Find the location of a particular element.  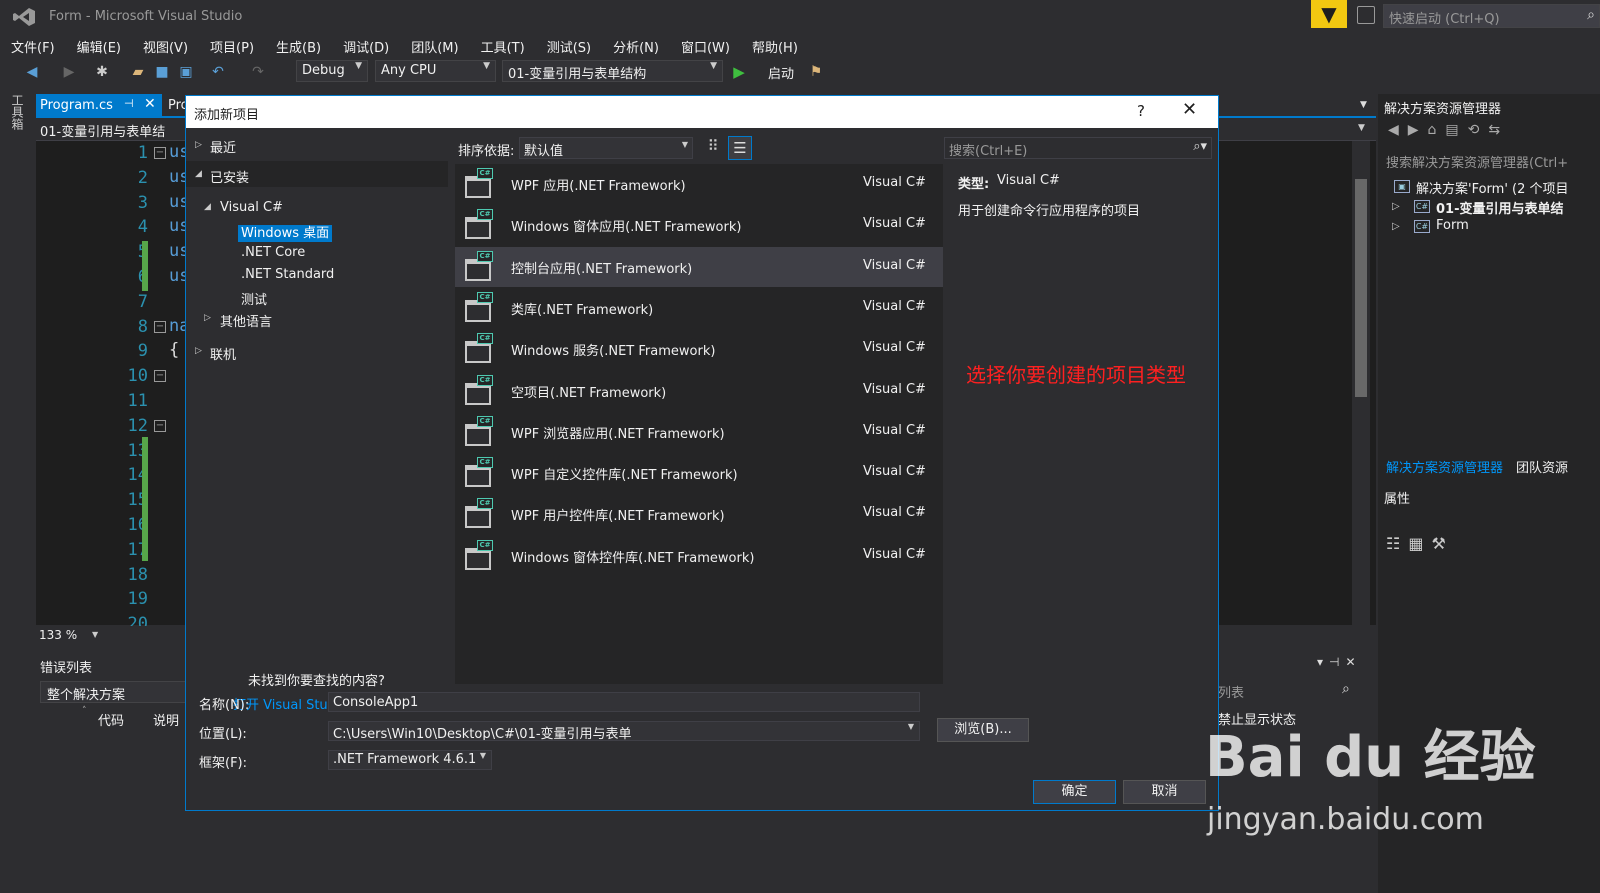

startup-project-select: 01-变量引用与表单结构 ▼ is located at coordinates (612, 71).